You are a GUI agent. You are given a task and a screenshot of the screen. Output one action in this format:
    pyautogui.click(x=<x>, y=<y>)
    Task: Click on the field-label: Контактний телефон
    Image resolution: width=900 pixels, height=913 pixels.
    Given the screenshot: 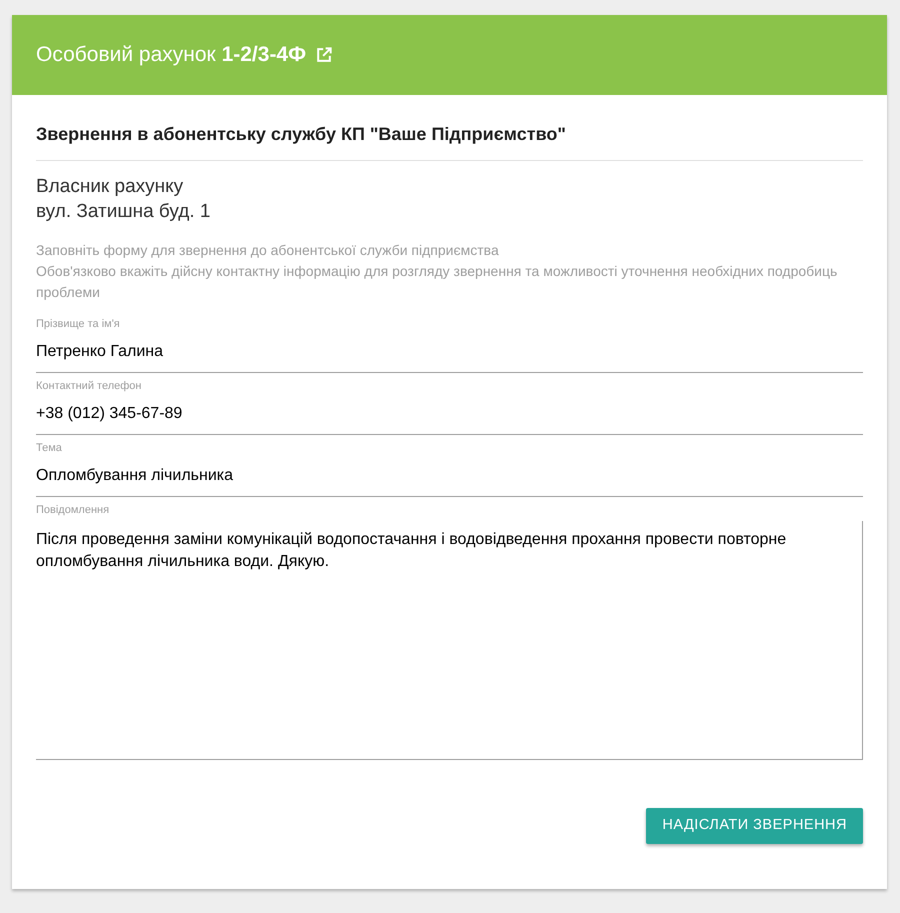 What is the action you would take?
    pyautogui.click(x=89, y=386)
    